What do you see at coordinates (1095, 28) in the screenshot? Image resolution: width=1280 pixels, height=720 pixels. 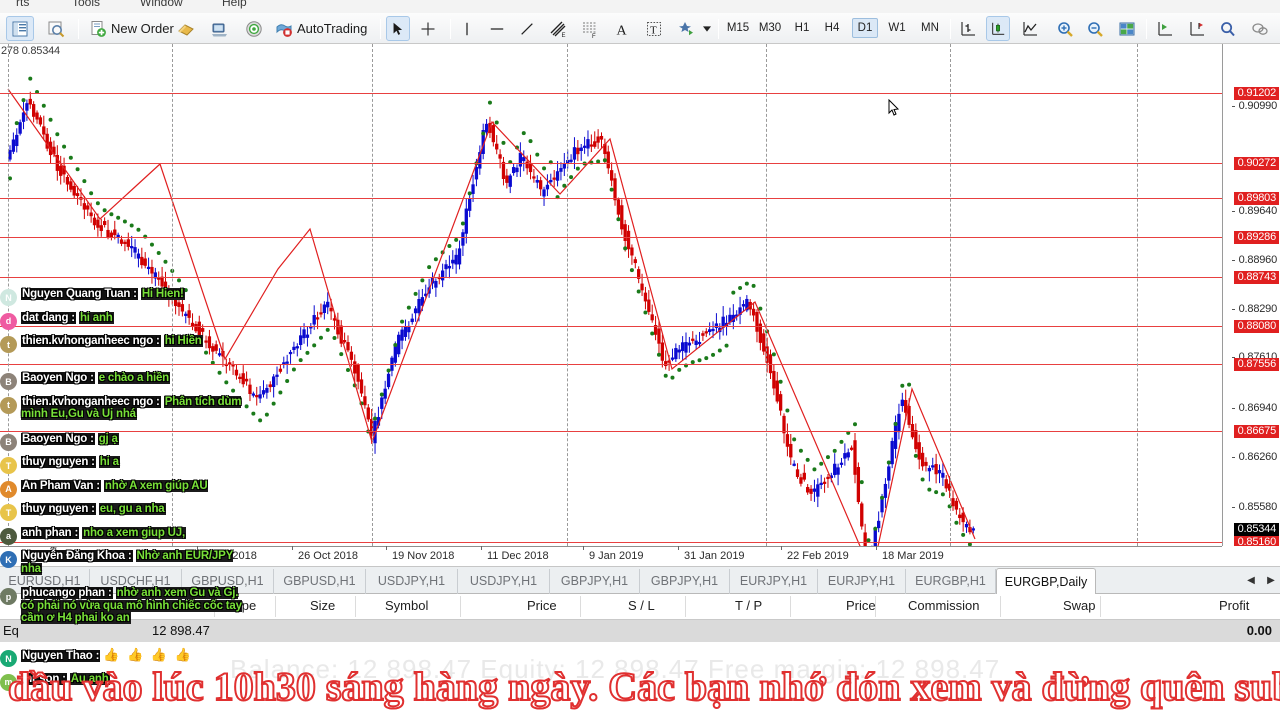 I see `zoom-out-button` at bounding box center [1095, 28].